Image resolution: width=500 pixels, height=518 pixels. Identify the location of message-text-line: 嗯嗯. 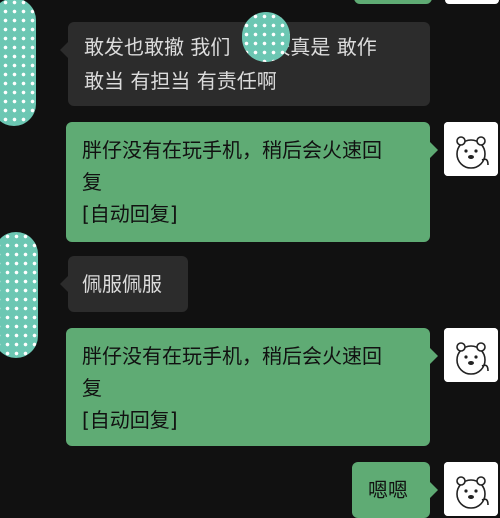
(388, 490).